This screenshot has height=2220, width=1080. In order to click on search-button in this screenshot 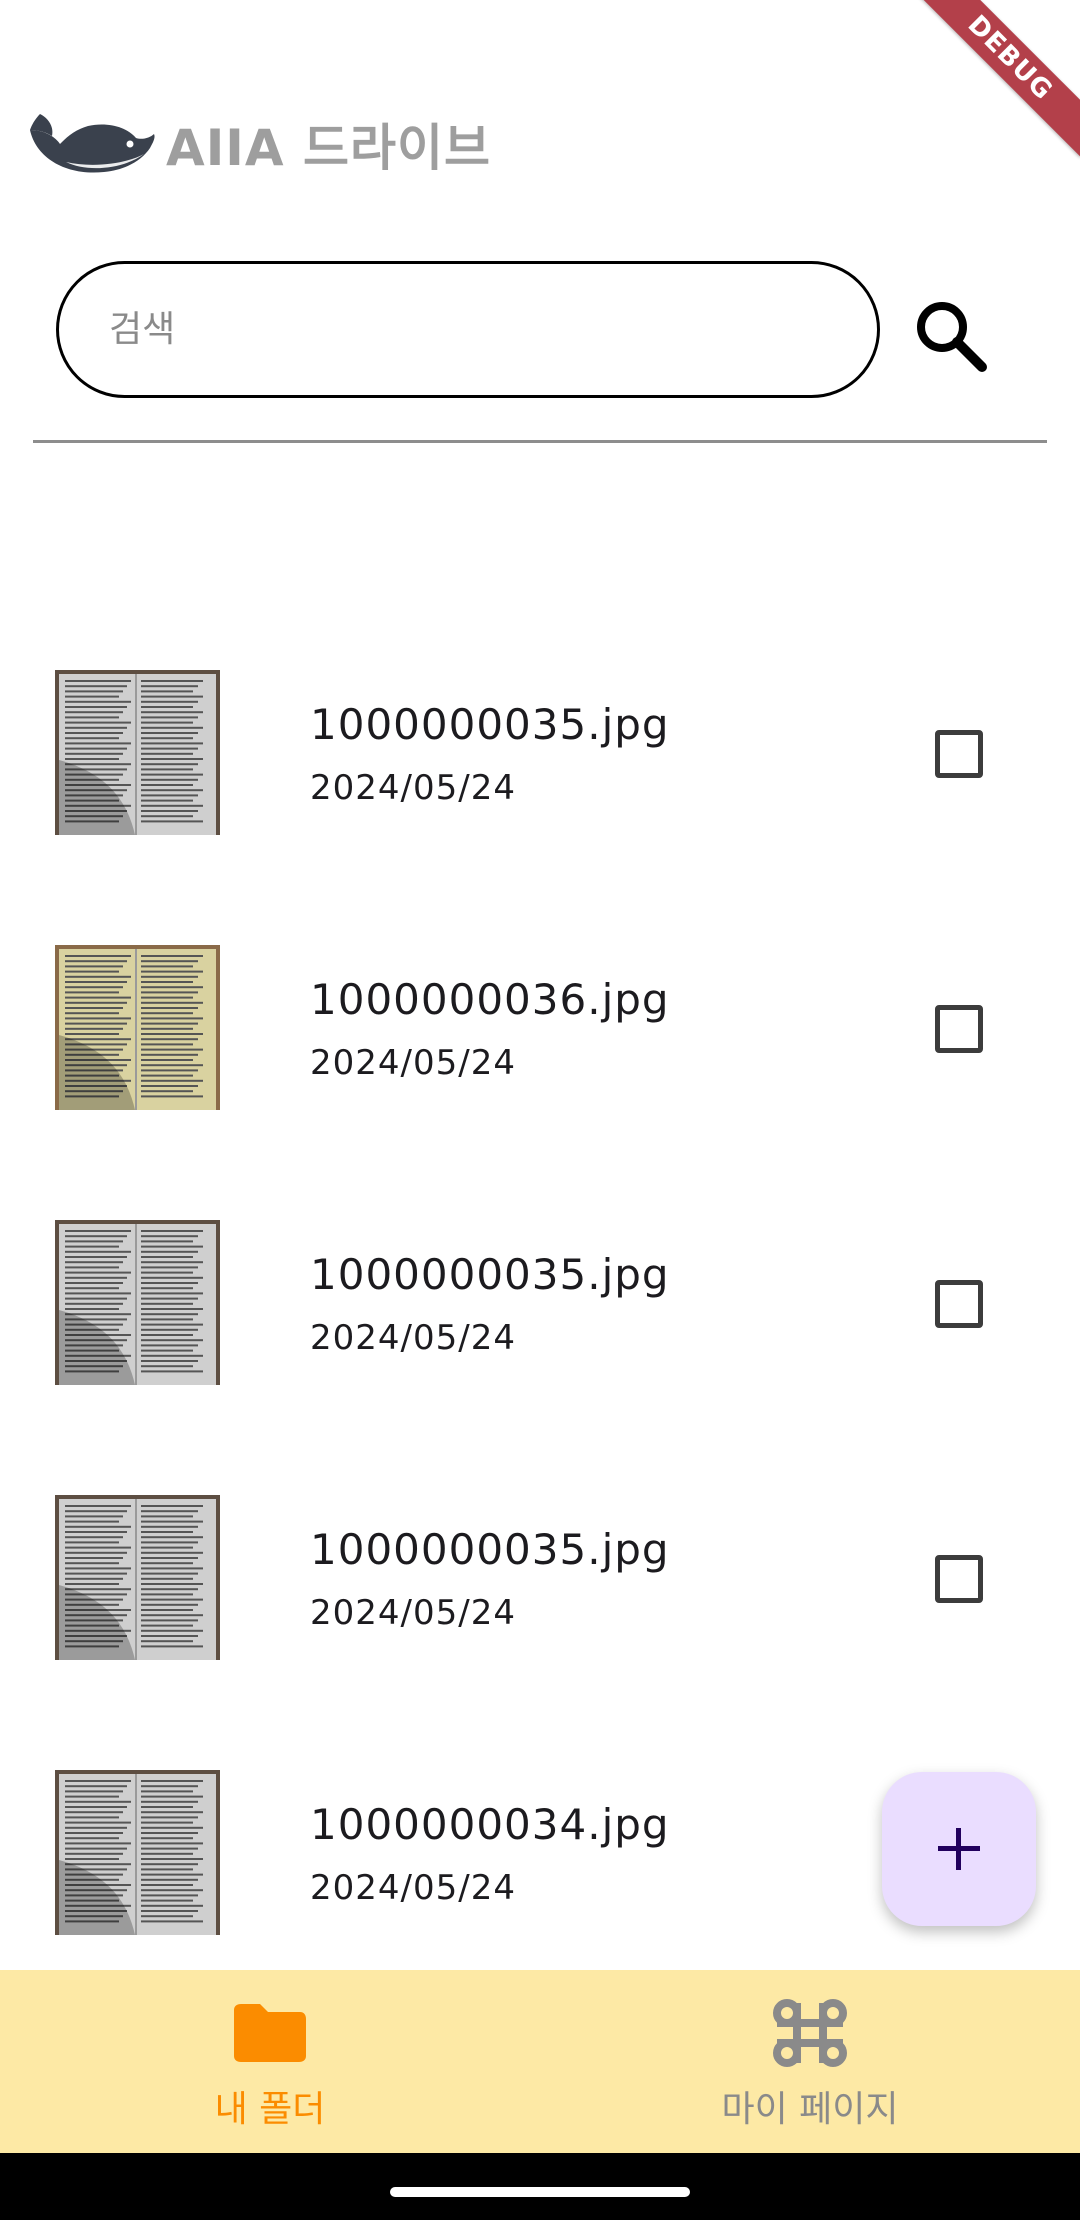, I will do `click(950, 335)`.